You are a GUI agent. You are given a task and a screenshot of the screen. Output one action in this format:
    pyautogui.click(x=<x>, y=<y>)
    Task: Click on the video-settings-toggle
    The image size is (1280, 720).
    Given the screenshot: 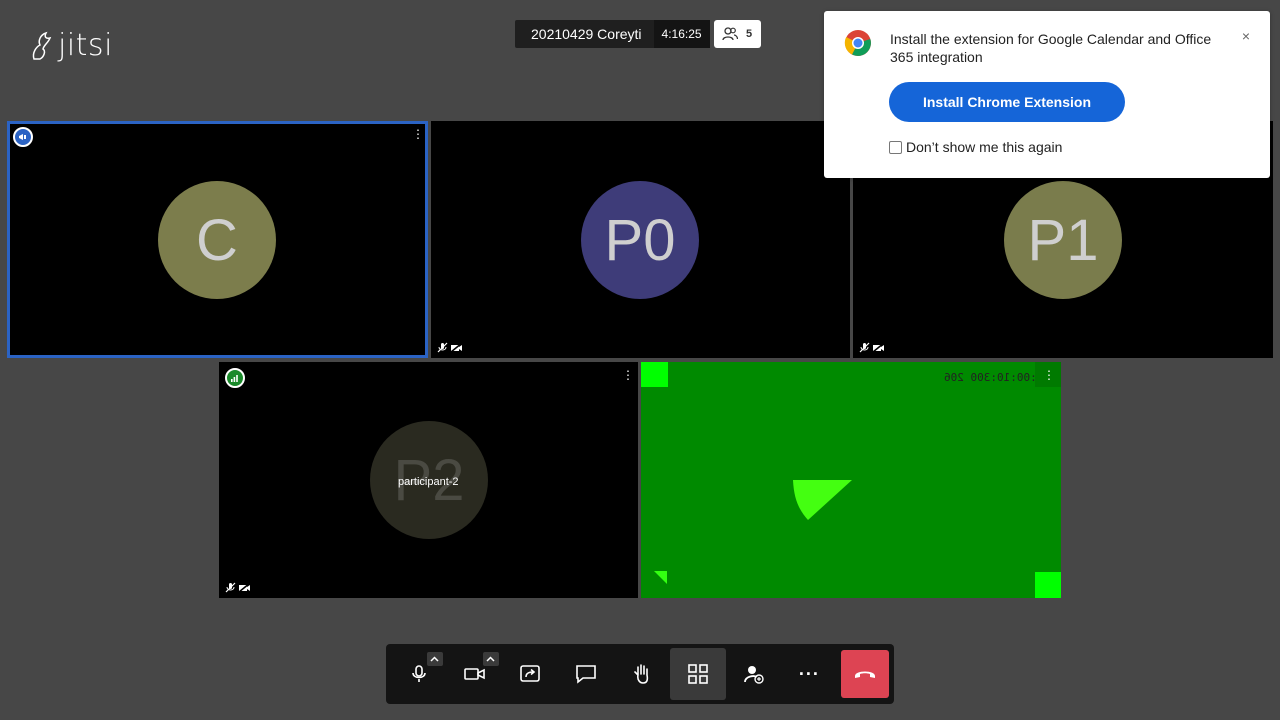 What is the action you would take?
    pyautogui.click(x=490, y=659)
    